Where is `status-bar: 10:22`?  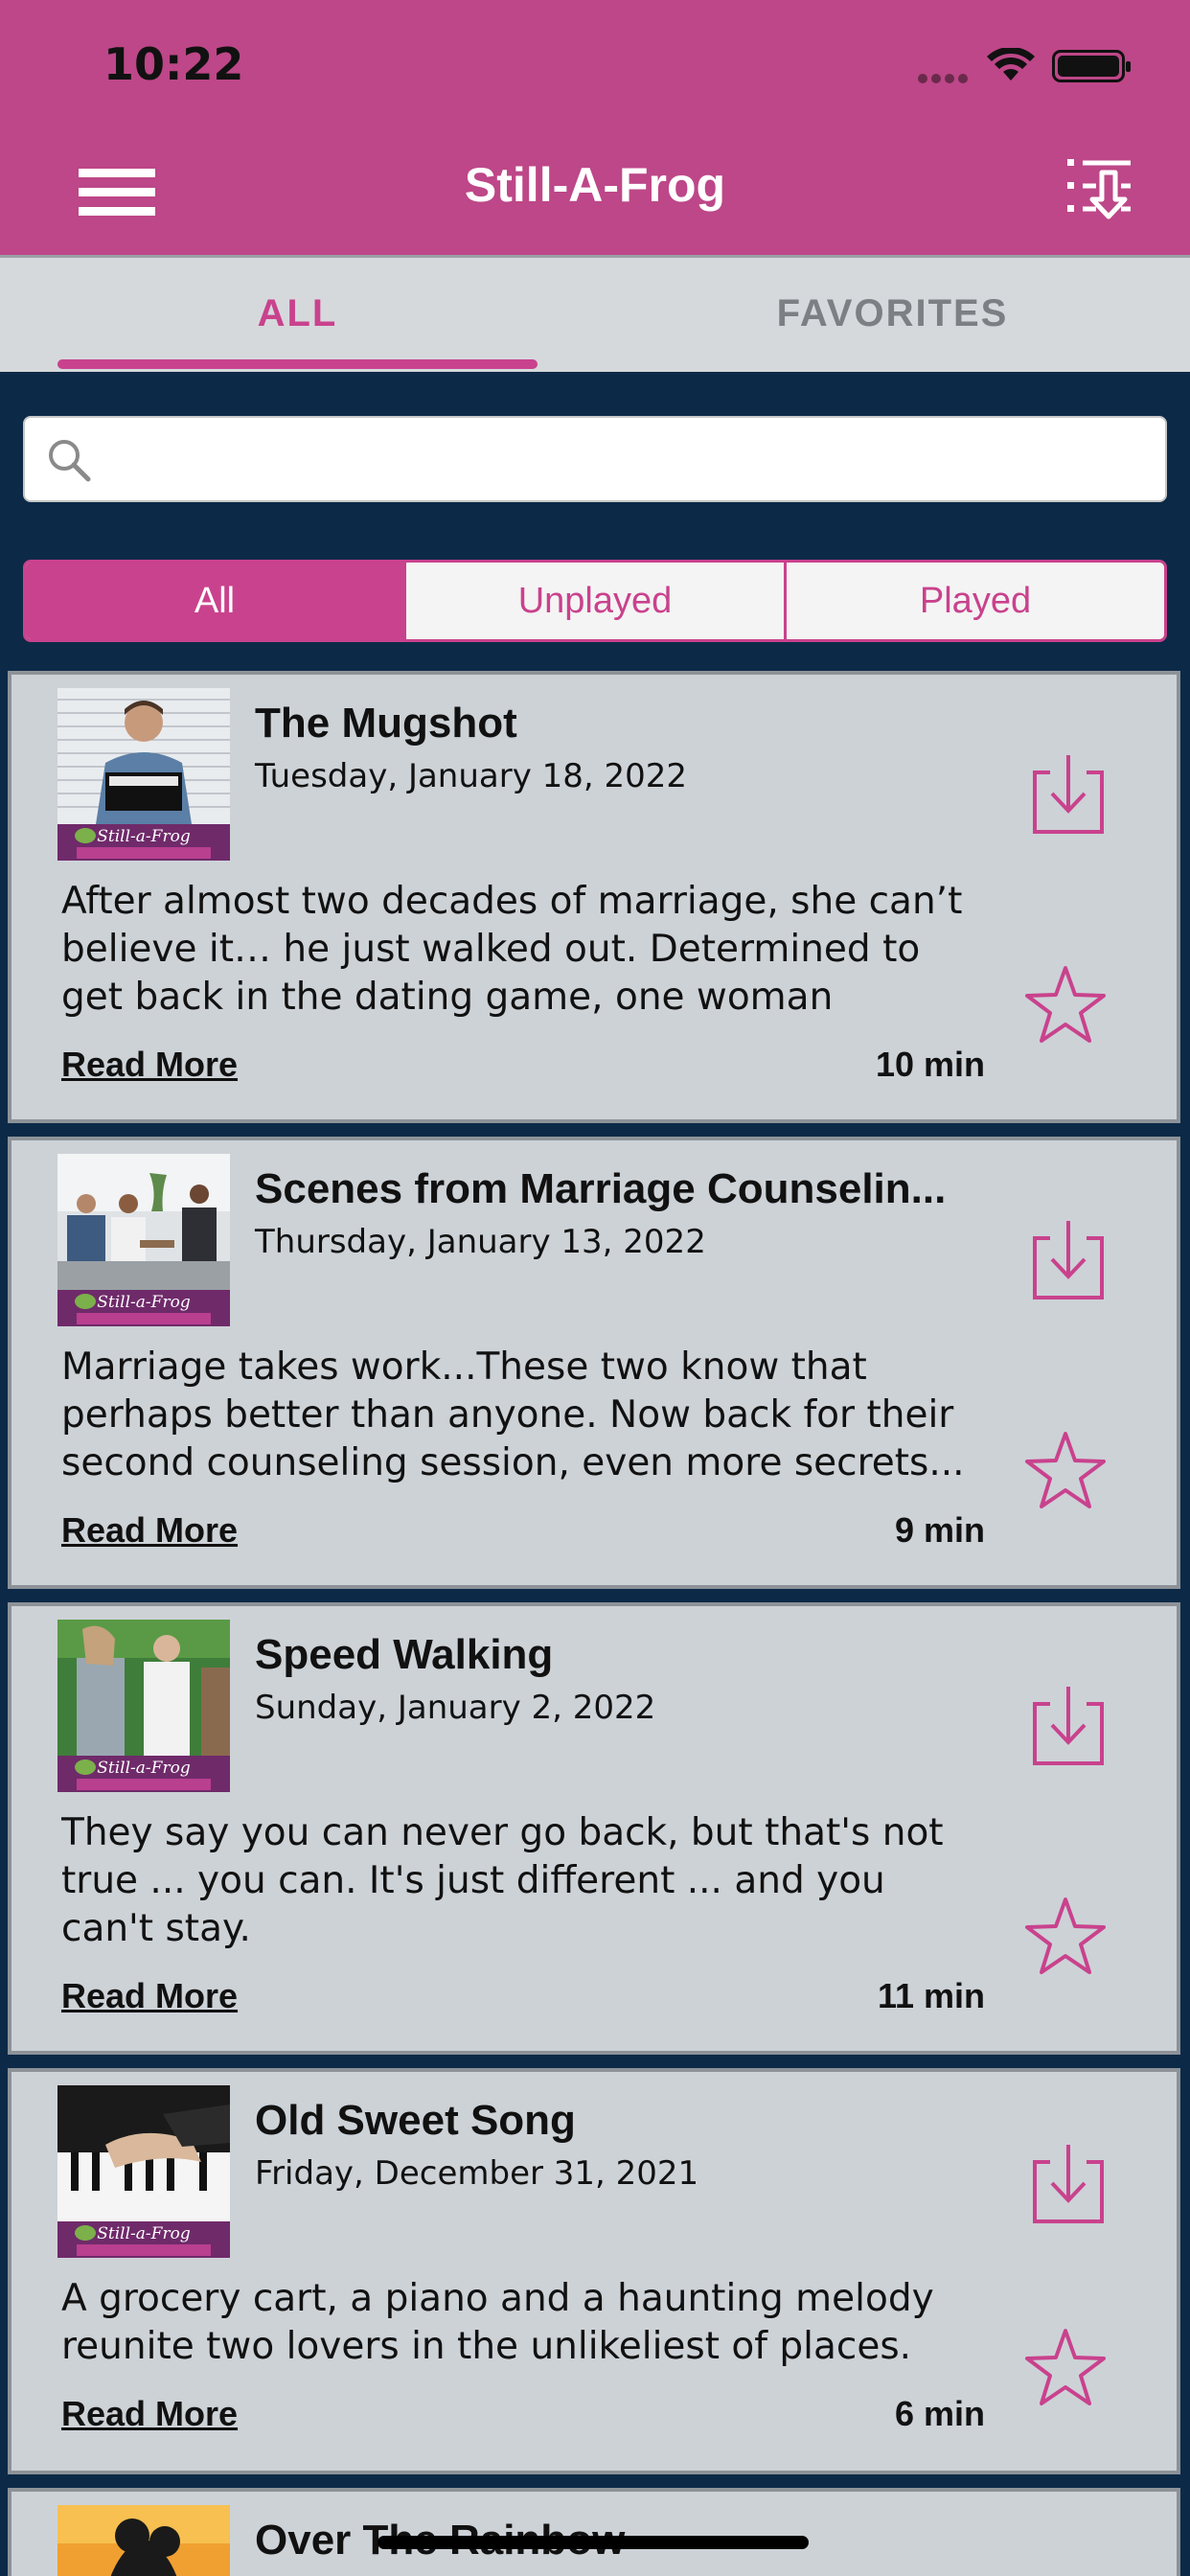 status-bar: 10:22 is located at coordinates (595, 63).